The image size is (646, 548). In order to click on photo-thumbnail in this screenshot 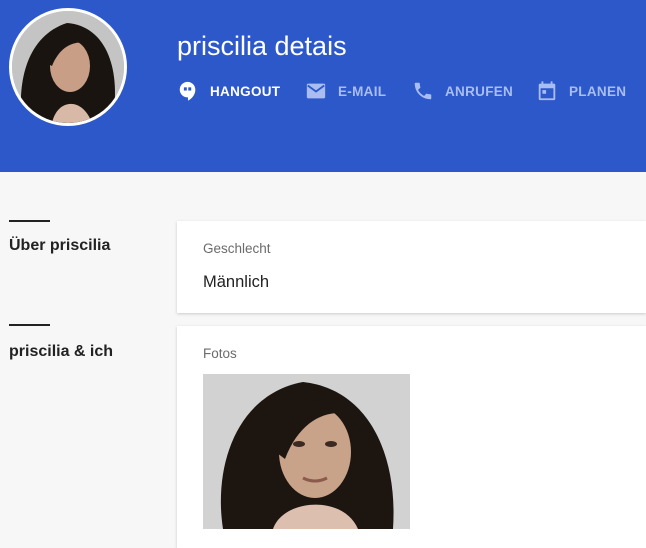, I will do `click(306, 451)`.